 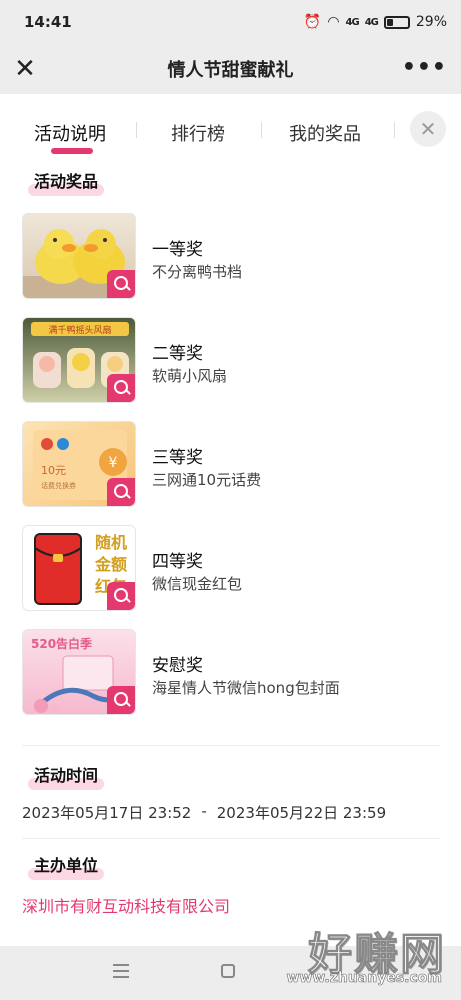 I want to click on wifi-icon: ◠, so click(x=333, y=22).